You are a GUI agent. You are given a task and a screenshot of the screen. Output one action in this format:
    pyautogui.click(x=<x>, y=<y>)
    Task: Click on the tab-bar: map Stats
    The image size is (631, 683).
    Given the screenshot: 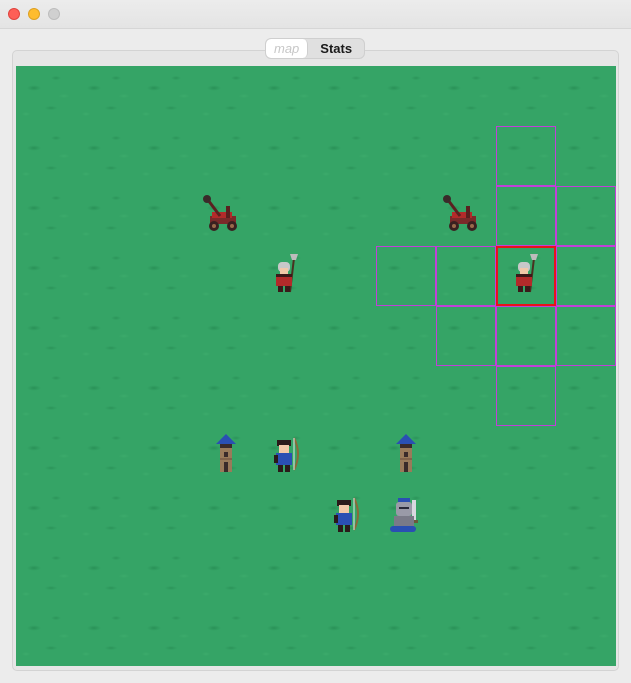 What is the action you would take?
    pyautogui.click(x=315, y=48)
    